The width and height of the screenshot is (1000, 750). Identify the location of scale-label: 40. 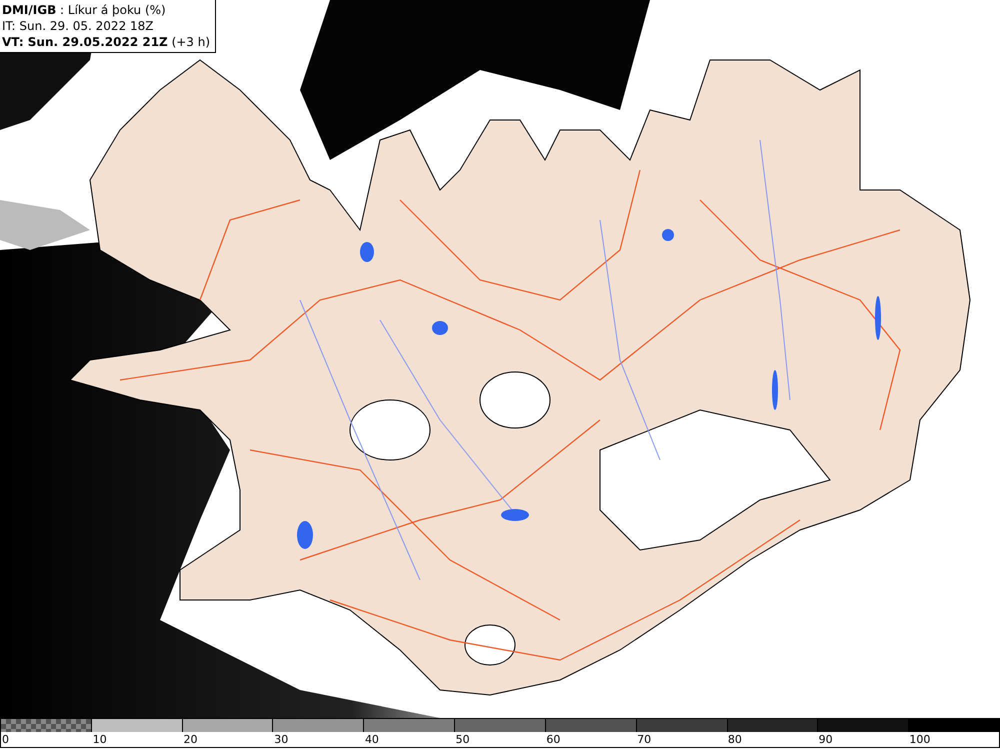
(371, 739).